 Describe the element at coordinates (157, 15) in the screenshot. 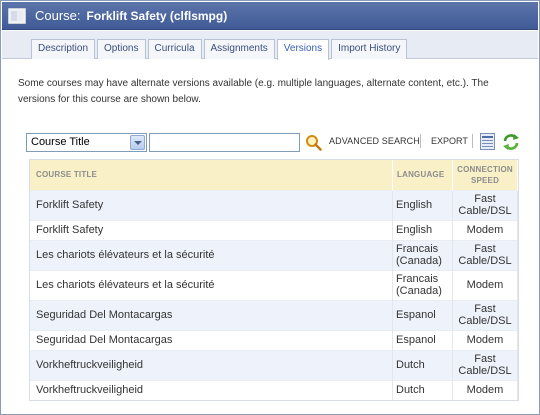

I see `course-name: Forklift Safety (clflsmpg)` at that location.